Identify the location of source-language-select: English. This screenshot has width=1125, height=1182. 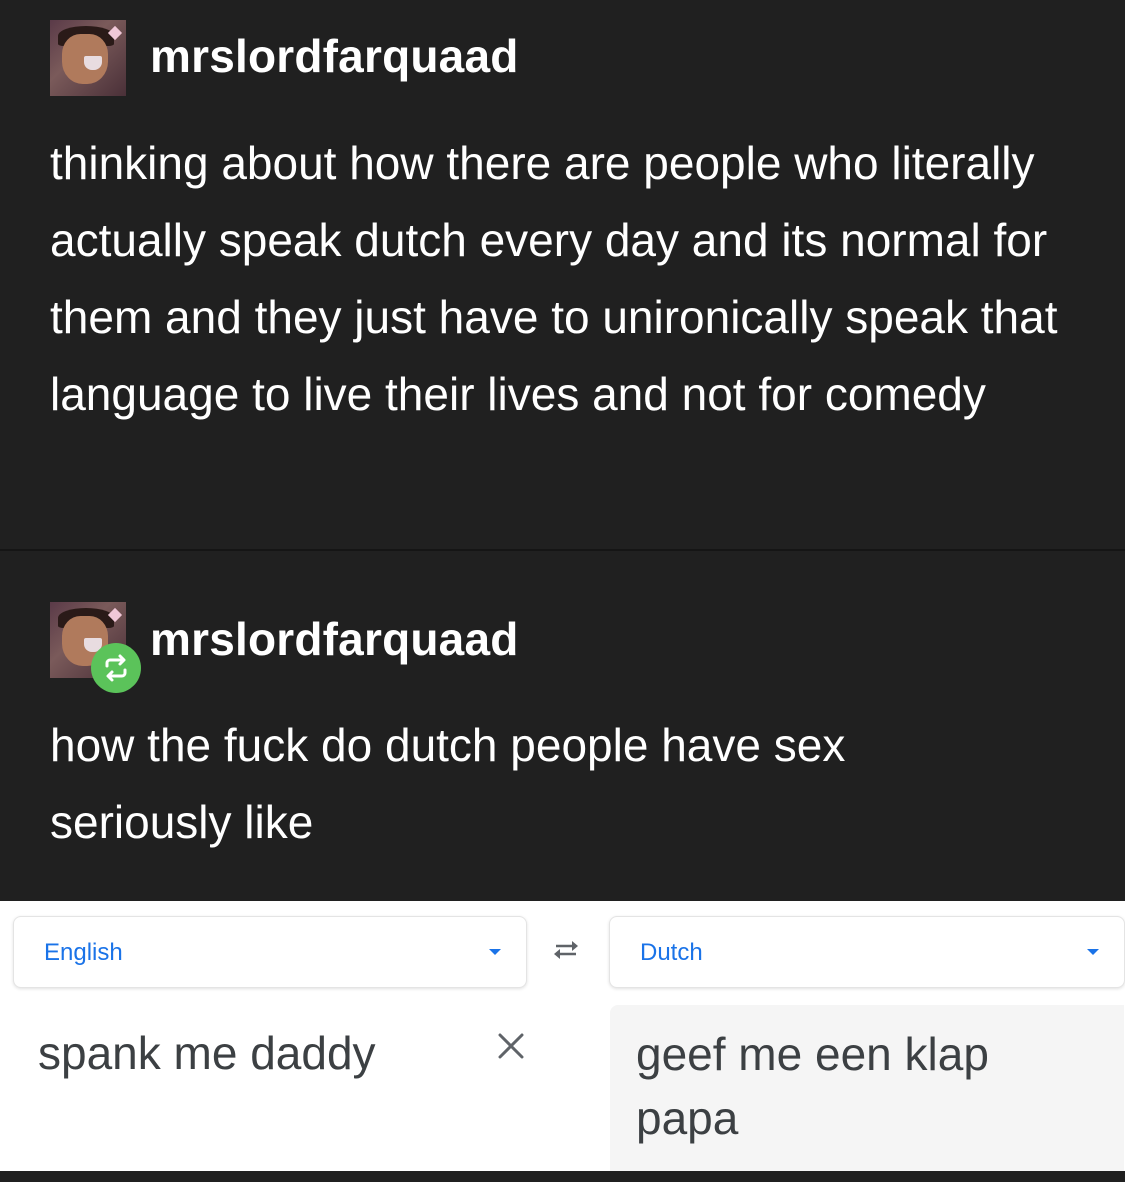
(270, 952).